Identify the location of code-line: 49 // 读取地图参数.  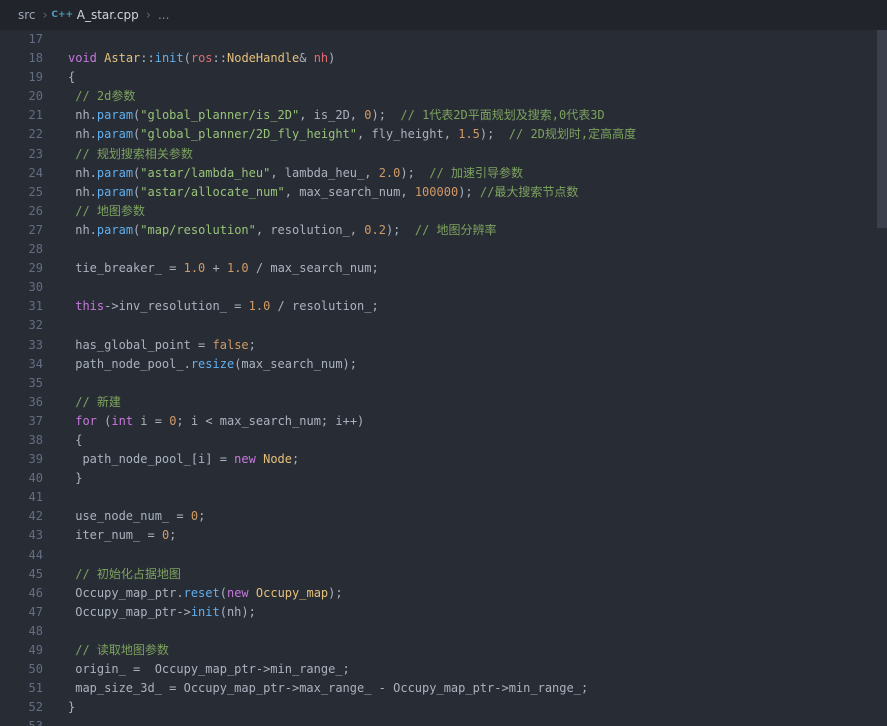
(443, 650).